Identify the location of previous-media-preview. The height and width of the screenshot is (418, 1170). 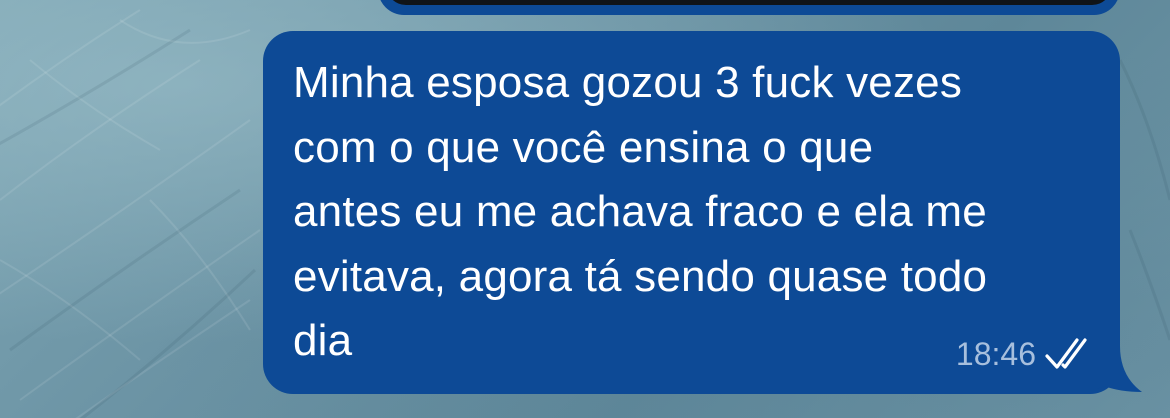
(749, 2).